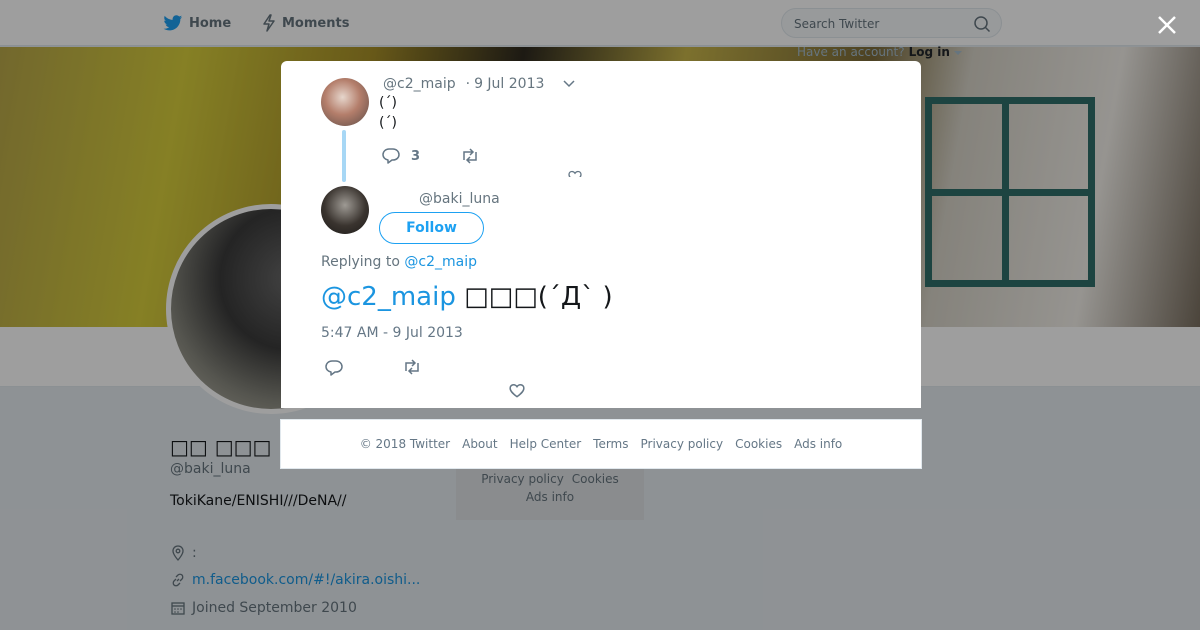 This screenshot has height=630, width=1200. Describe the element at coordinates (546, 444) in the screenshot. I see `footer-link-help-center: Help Center` at that location.